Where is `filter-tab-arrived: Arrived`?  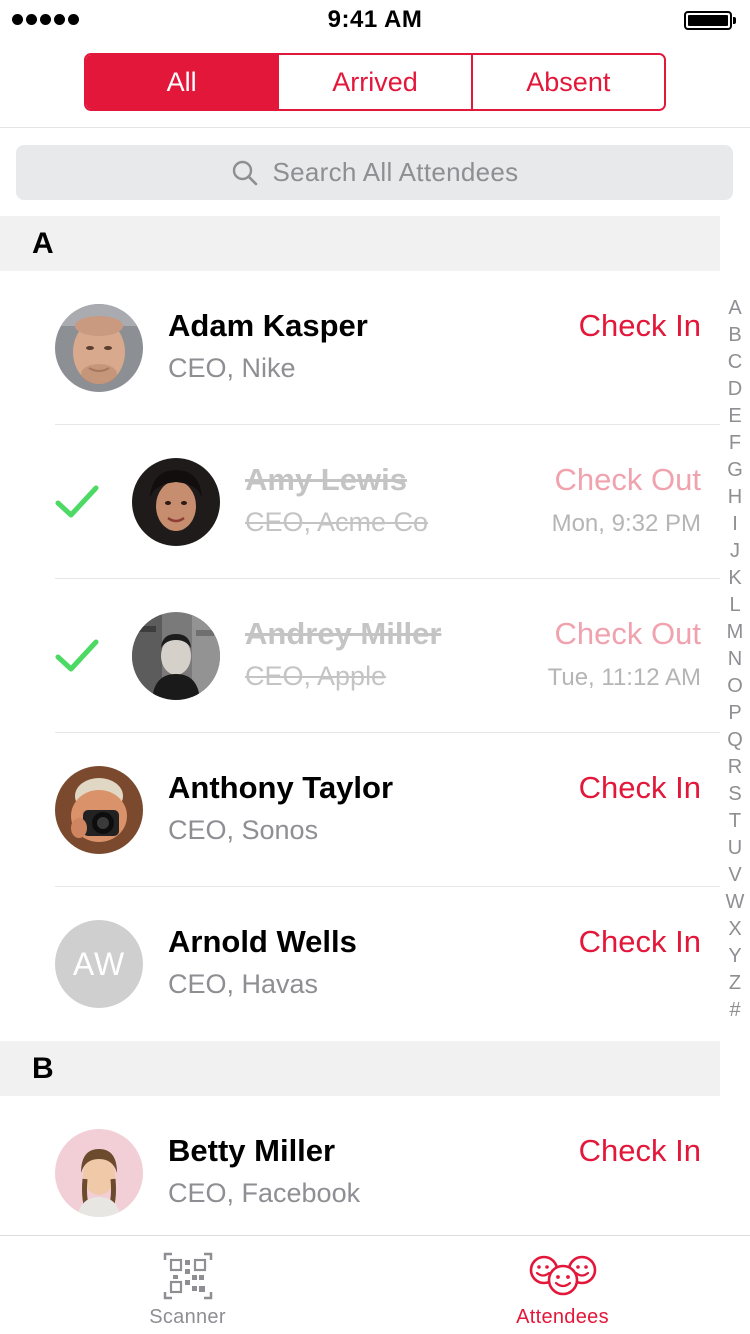 filter-tab-arrived: Arrived is located at coordinates (374, 82).